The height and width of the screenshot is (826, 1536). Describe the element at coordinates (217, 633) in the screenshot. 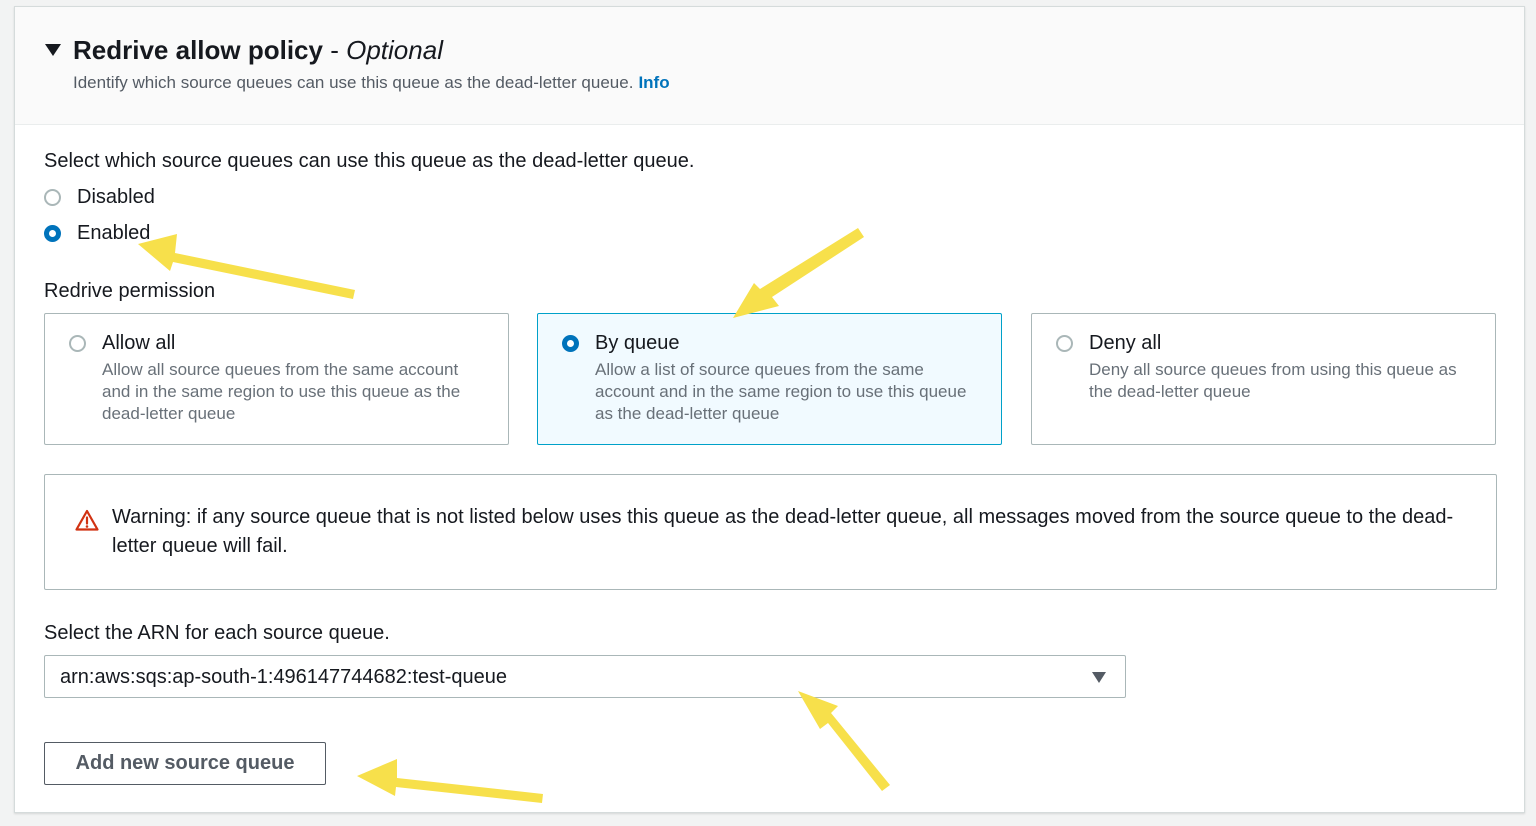

I see `arn-label: Select the ARN for each source queue.` at that location.